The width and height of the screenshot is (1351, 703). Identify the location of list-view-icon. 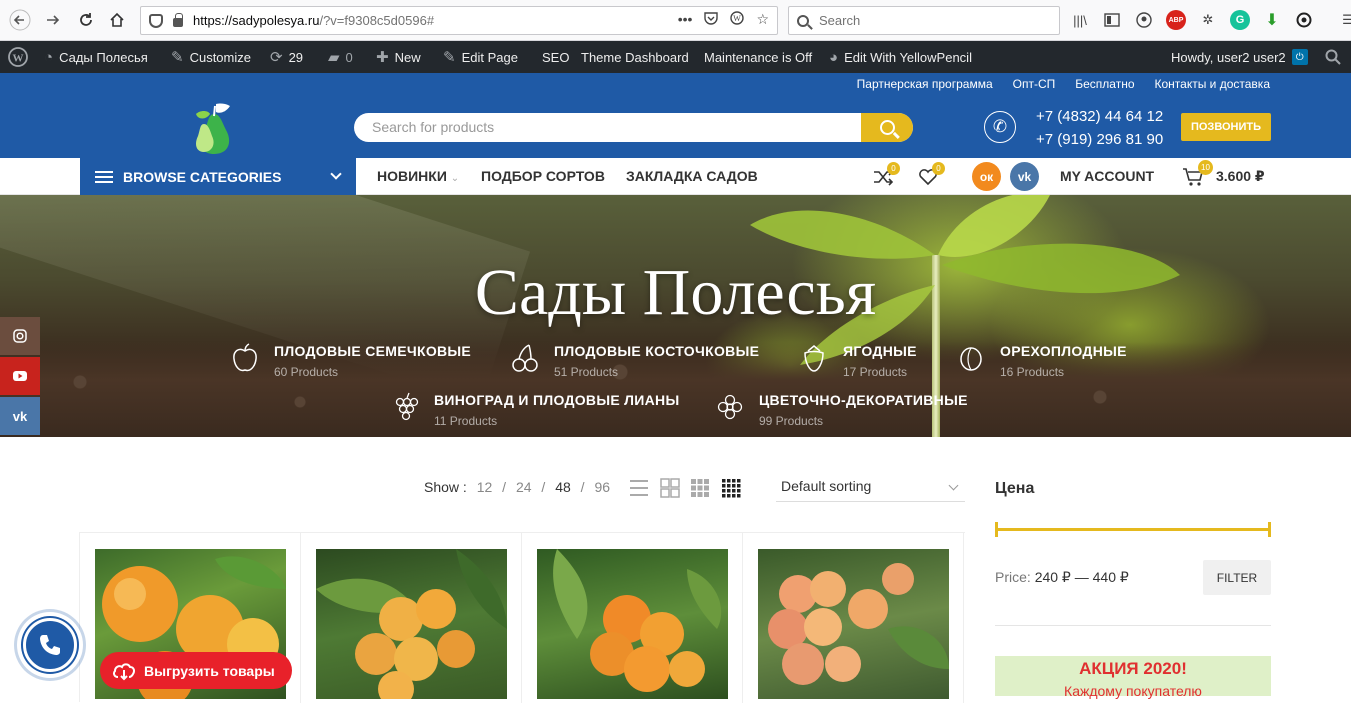
(639, 488).